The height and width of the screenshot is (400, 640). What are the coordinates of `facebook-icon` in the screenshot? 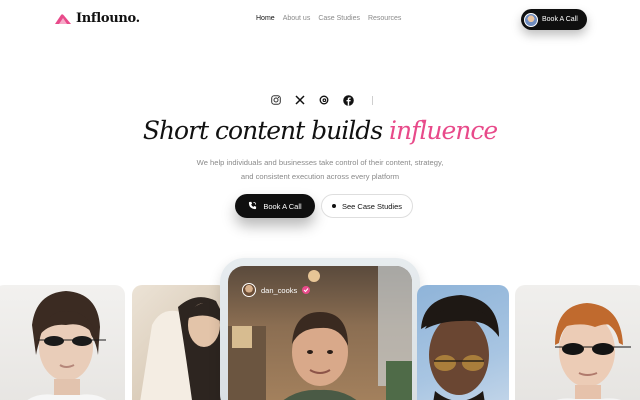 It's located at (348, 100).